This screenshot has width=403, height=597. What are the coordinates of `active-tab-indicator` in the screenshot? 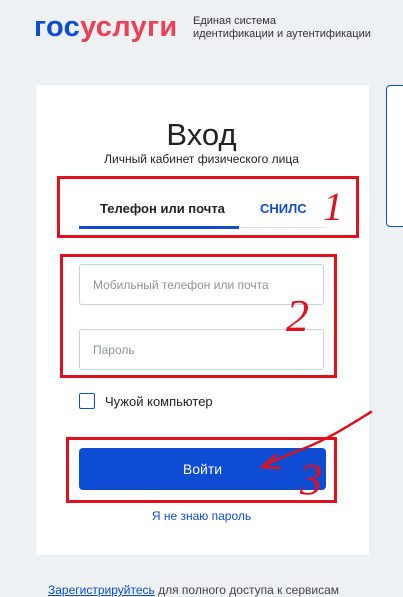 It's located at (159, 227).